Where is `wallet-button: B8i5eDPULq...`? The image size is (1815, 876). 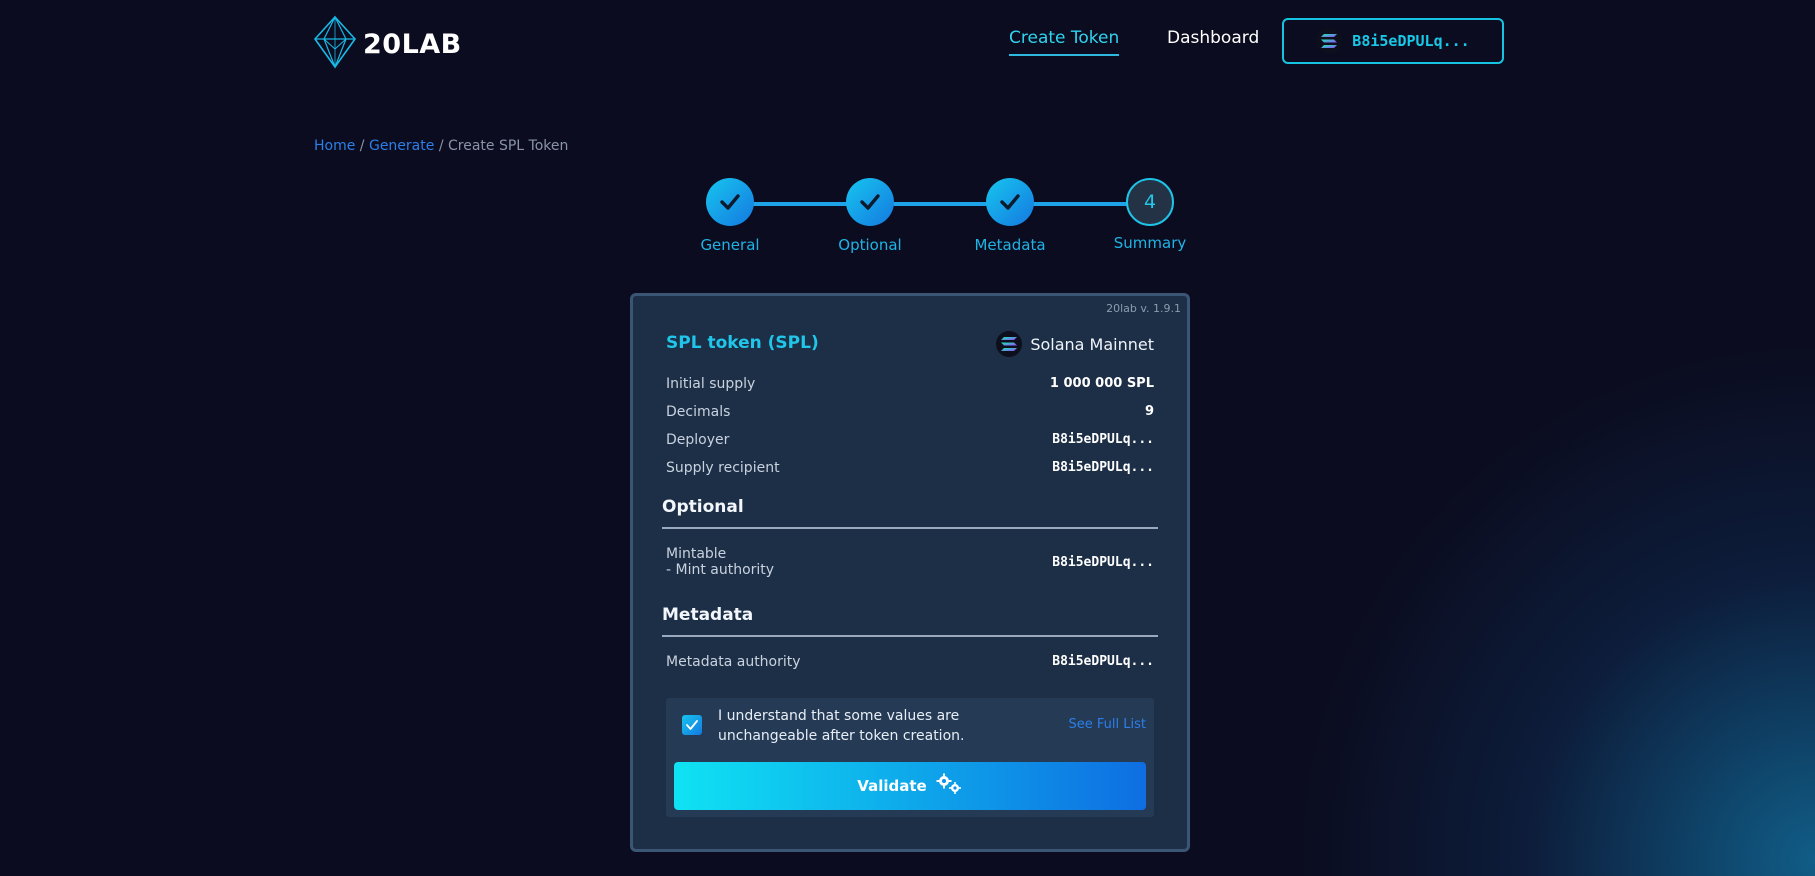 wallet-button: B8i5eDPULq... is located at coordinates (1393, 41).